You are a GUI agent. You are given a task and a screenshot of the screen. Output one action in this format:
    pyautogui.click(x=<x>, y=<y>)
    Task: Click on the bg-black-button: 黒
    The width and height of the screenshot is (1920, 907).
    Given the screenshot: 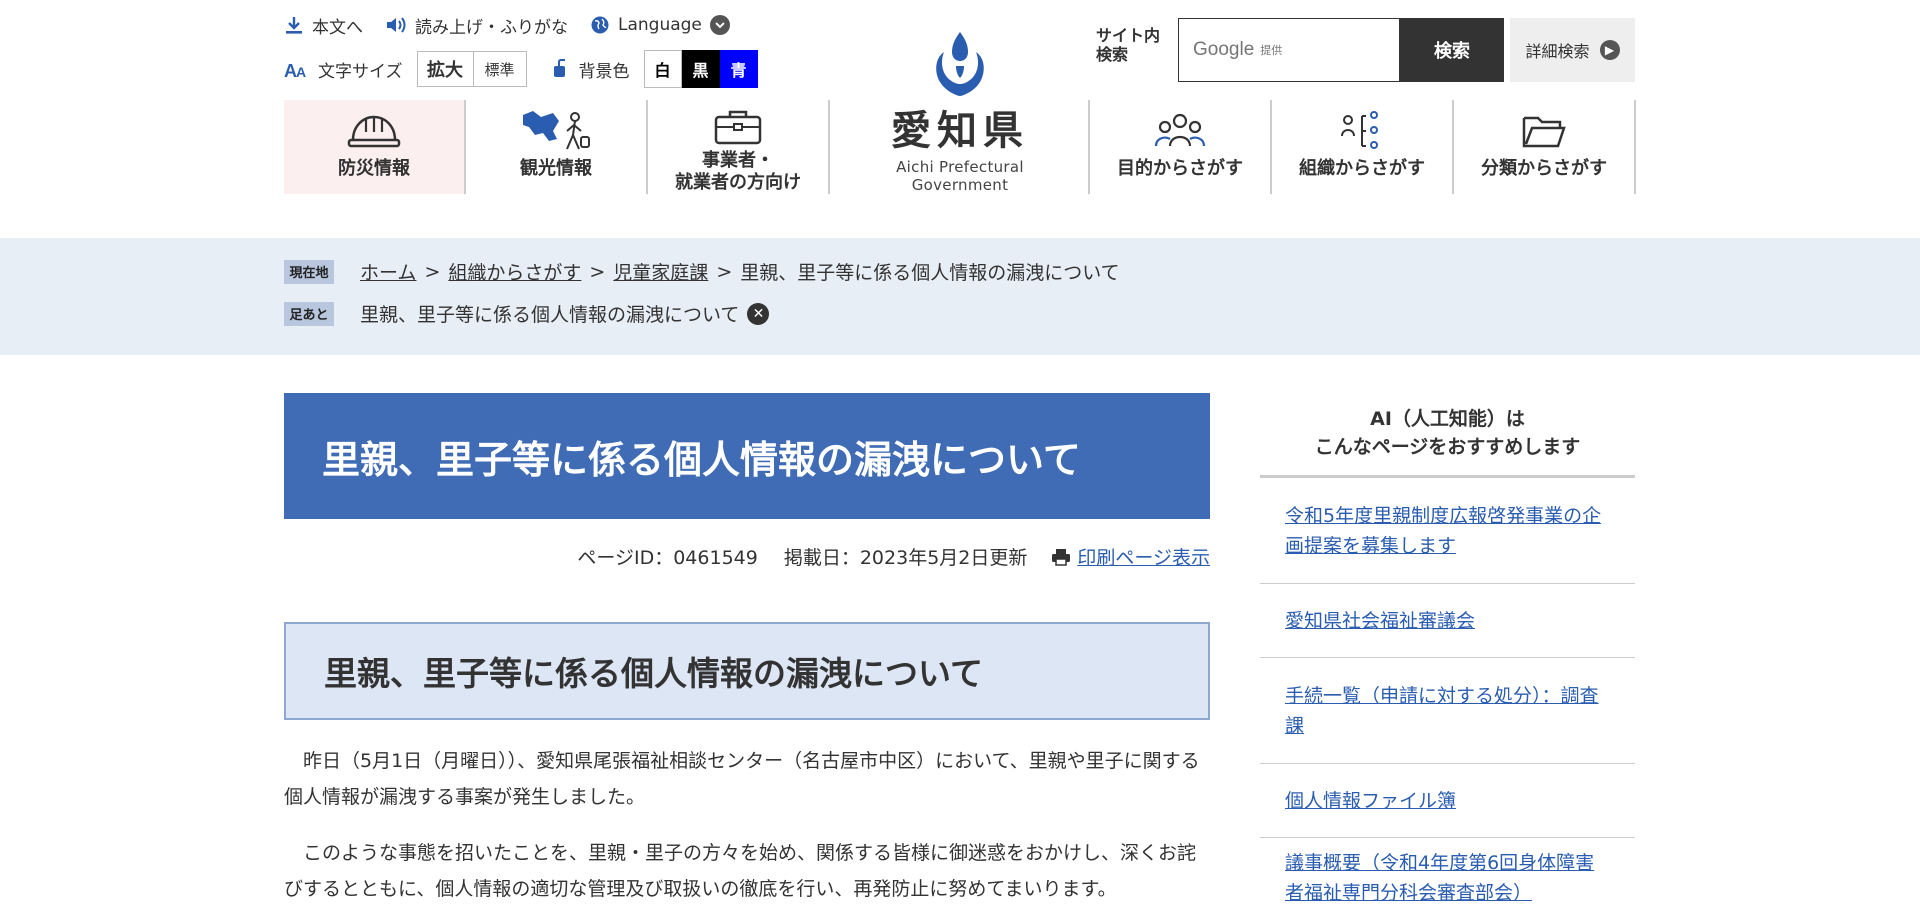 What is the action you would take?
    pyautogui.click(x=700, y=69)
    